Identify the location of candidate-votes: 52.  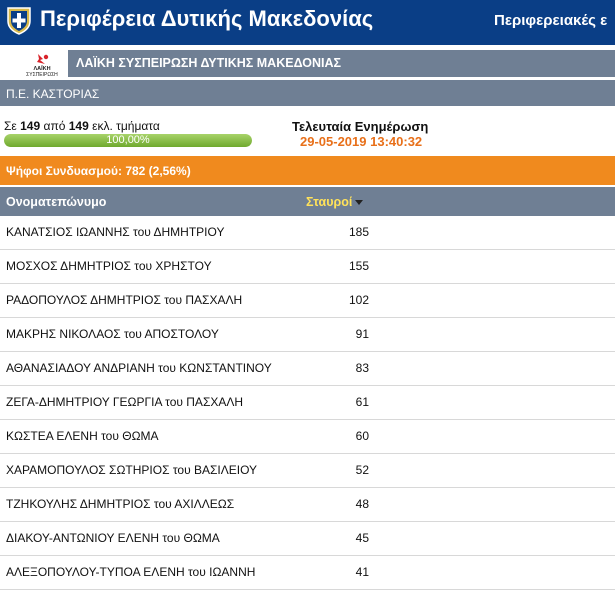
(362, 470).